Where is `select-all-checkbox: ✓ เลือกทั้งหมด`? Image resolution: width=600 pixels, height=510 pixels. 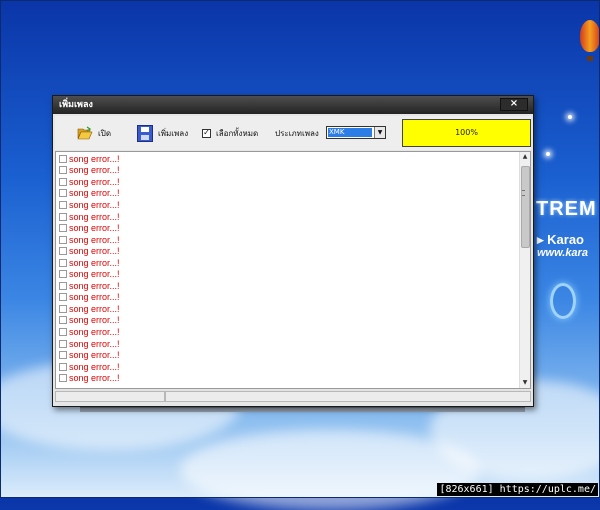
select-all-checkbox: ✓ เลือกทั้งหมด is located at coordinates (230, 133).